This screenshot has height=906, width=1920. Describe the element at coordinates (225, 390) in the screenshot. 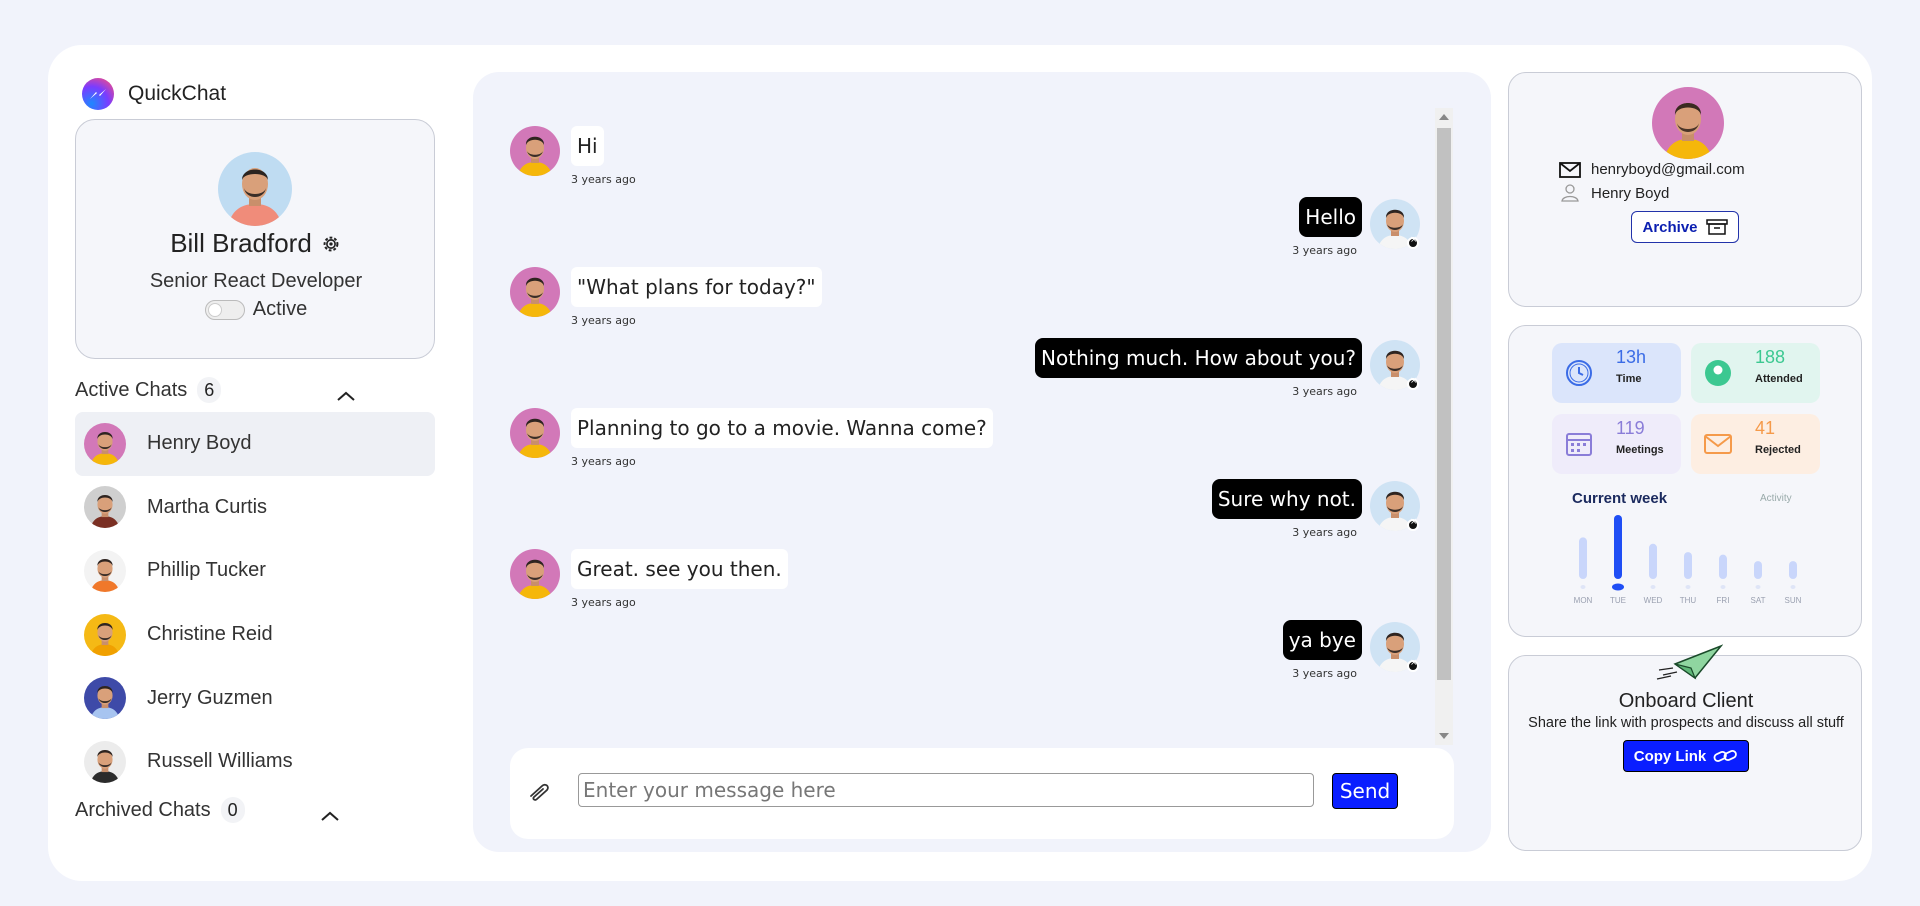

I see `active-chats-header: Active Chats 6` at that location.